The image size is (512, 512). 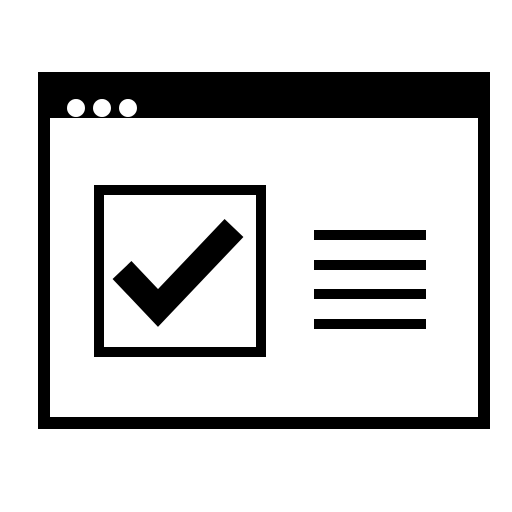 I want to click on text-lines-icon, so click(x=370, y=281).